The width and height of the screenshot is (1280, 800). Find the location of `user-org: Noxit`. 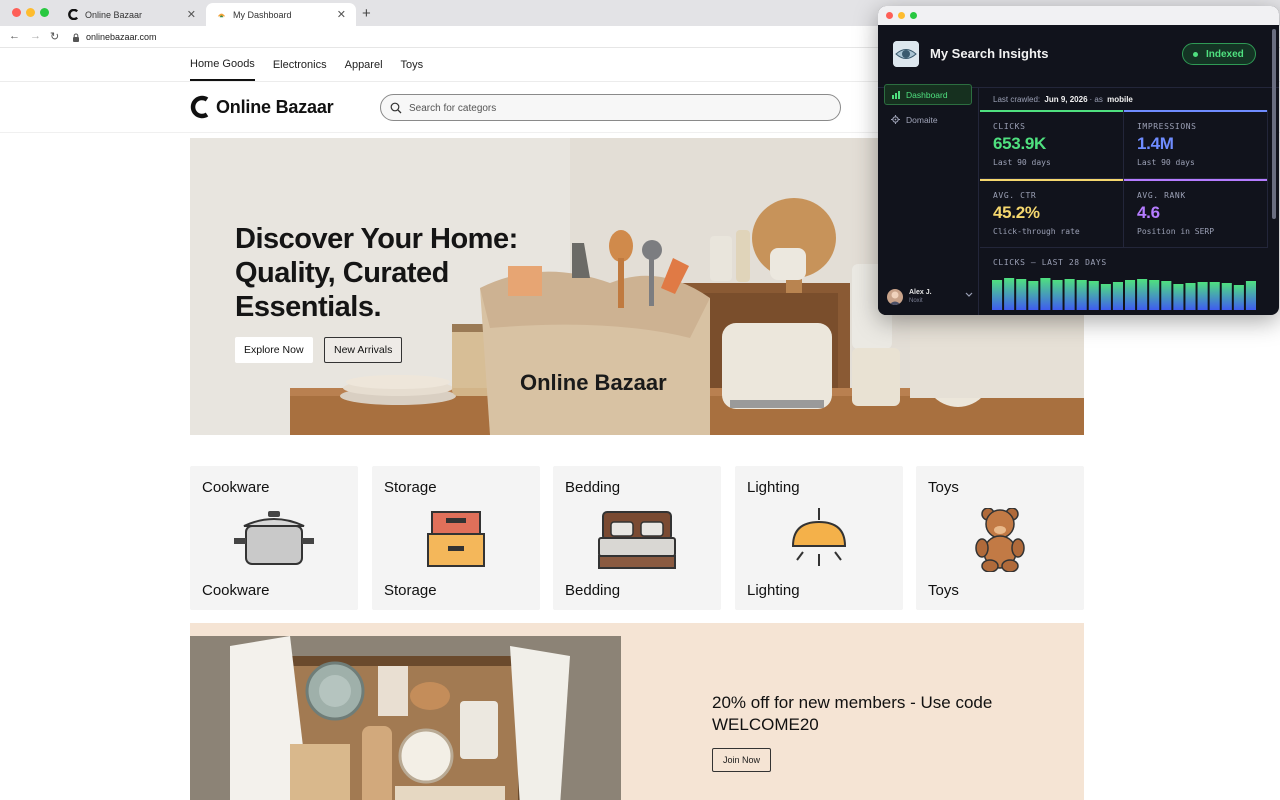

user-org: Noxit is located at coordinates (916, 301).